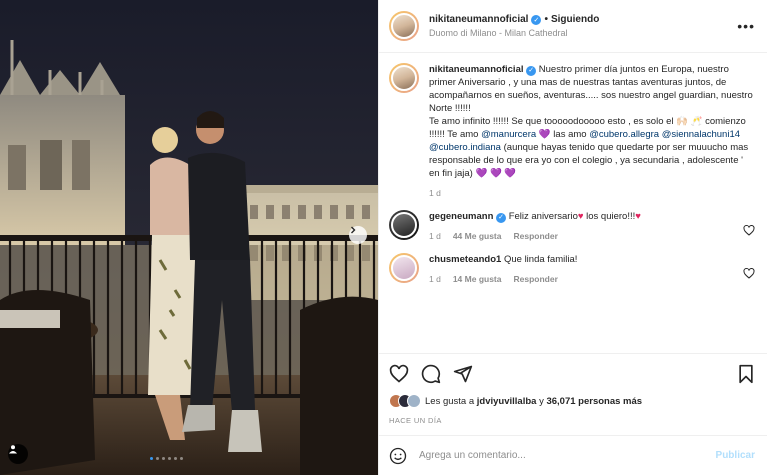 The image size is (767, 475). What do you see at coordinates (543, 216) in the screenshot?
I see `comment-text: Feliz aniversario` at bounding box center [543, 216].